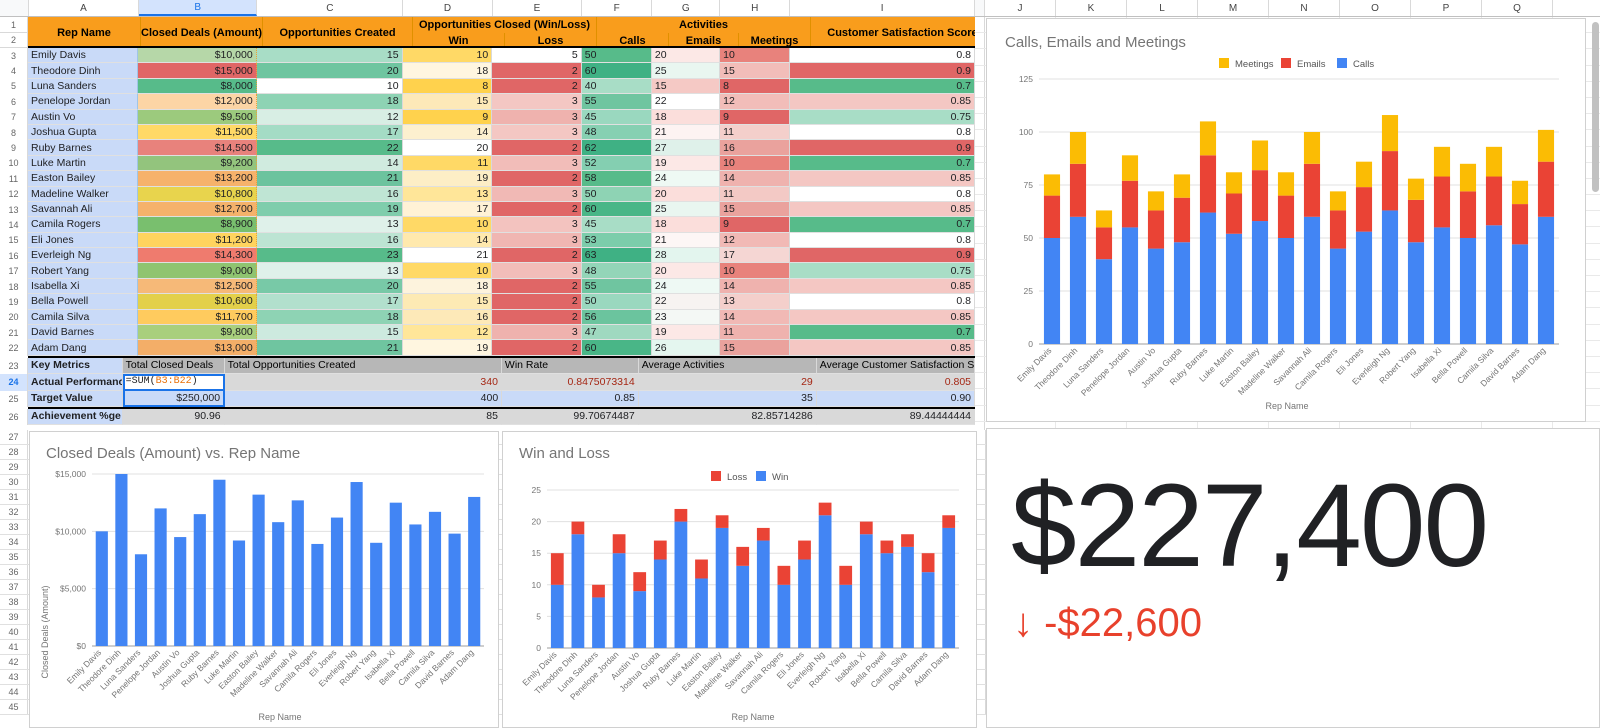 This screenshot has height=728, width=1600. Describe the element at coordinates (75, 416) in the screenshot. I see `label-achievement-pct: Achievement %ge` at that location.